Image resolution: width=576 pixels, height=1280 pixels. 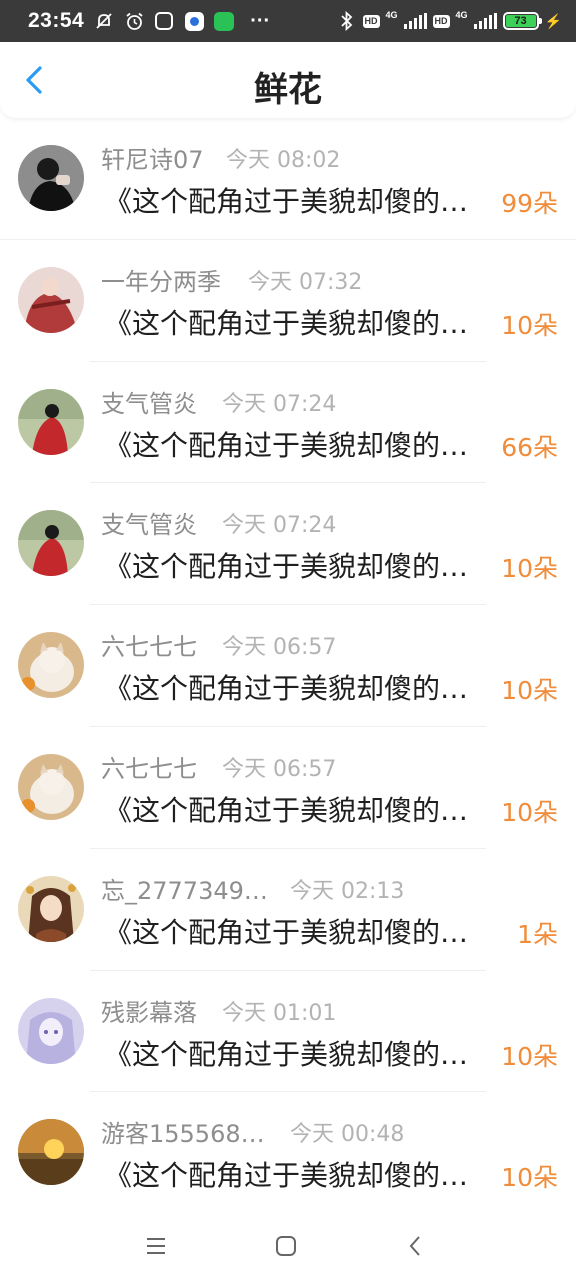 I want to click on user-name: 轩尼诗07, so click(x=152, y=160).